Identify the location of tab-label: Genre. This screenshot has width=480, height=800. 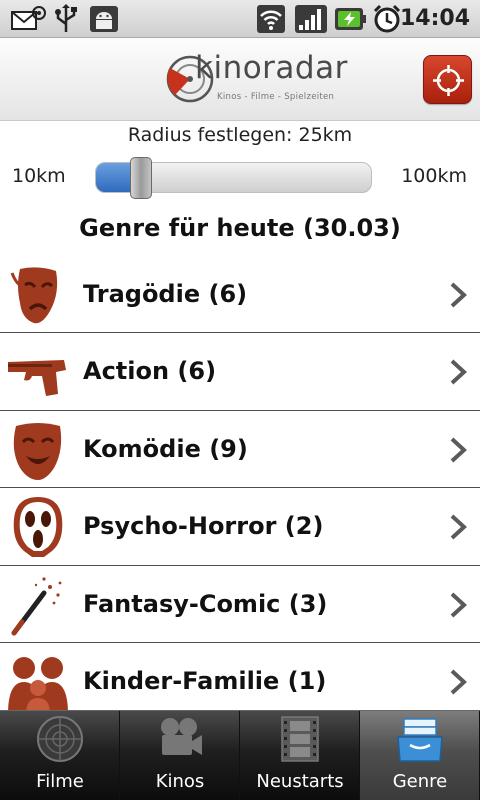
(420, 781).